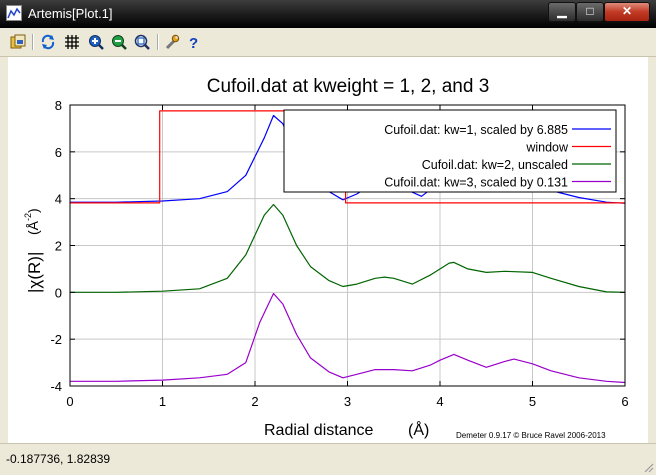 The image size is (656, 475). I want to click on zoom-fit-icon, so click(142, 42).